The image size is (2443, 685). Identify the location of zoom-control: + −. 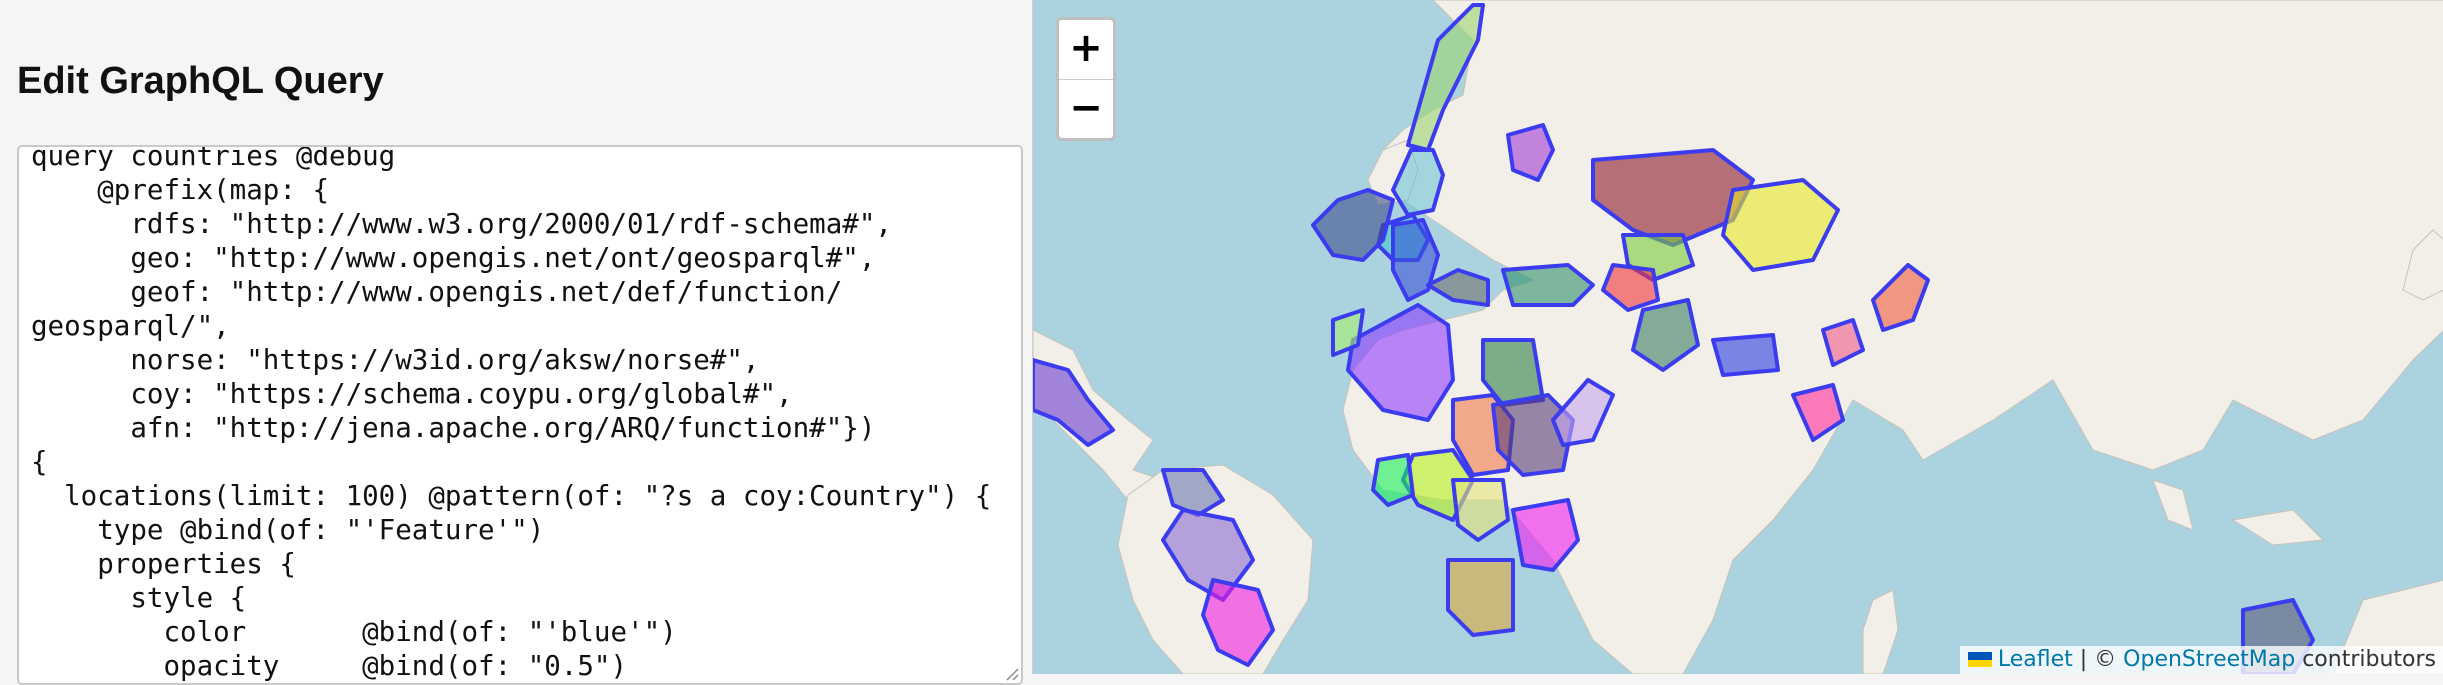
(1086, 79).